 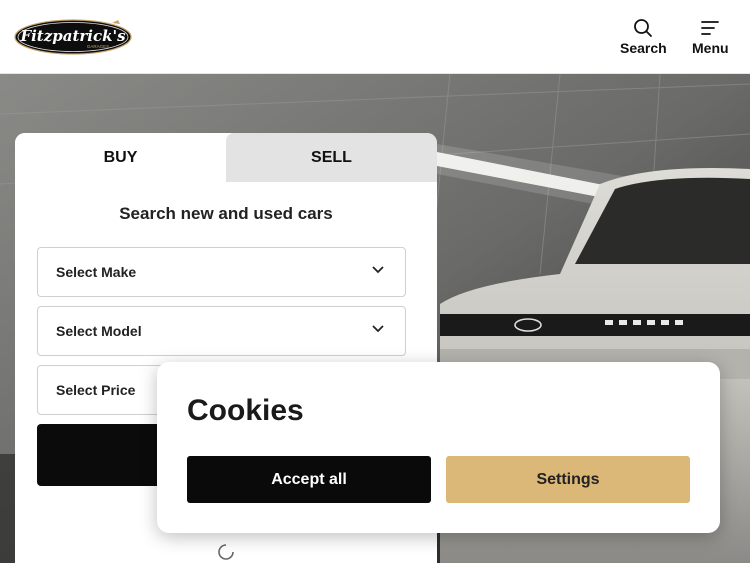 I want to click on menu-icon, so click(x=710, y=28).